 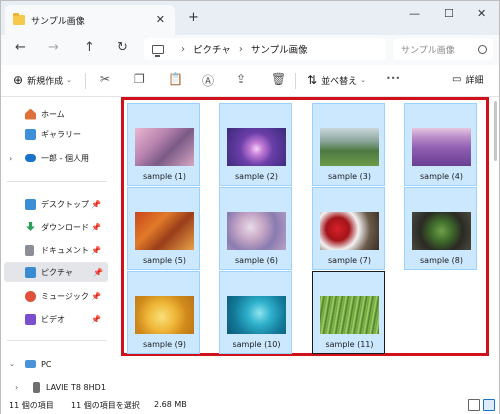 What do you see at coordinates (65, 227) in the screenshot?
I see `sidebar-item-label: ダウンロード` at bounding box center [65, 227].